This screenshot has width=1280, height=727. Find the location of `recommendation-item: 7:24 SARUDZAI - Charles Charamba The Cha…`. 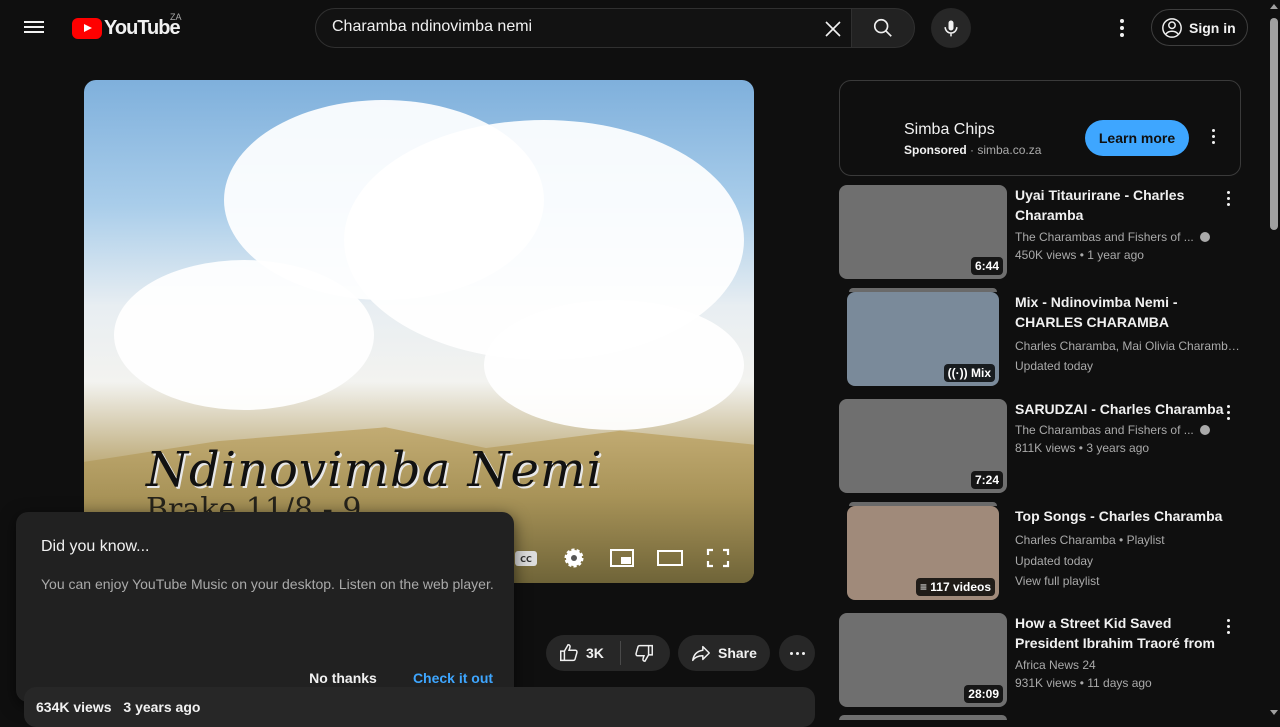

recommendation-item: 7:24 SARUDZAI - Charles Charamba The Cha… is located at coordinates (1044, 446).